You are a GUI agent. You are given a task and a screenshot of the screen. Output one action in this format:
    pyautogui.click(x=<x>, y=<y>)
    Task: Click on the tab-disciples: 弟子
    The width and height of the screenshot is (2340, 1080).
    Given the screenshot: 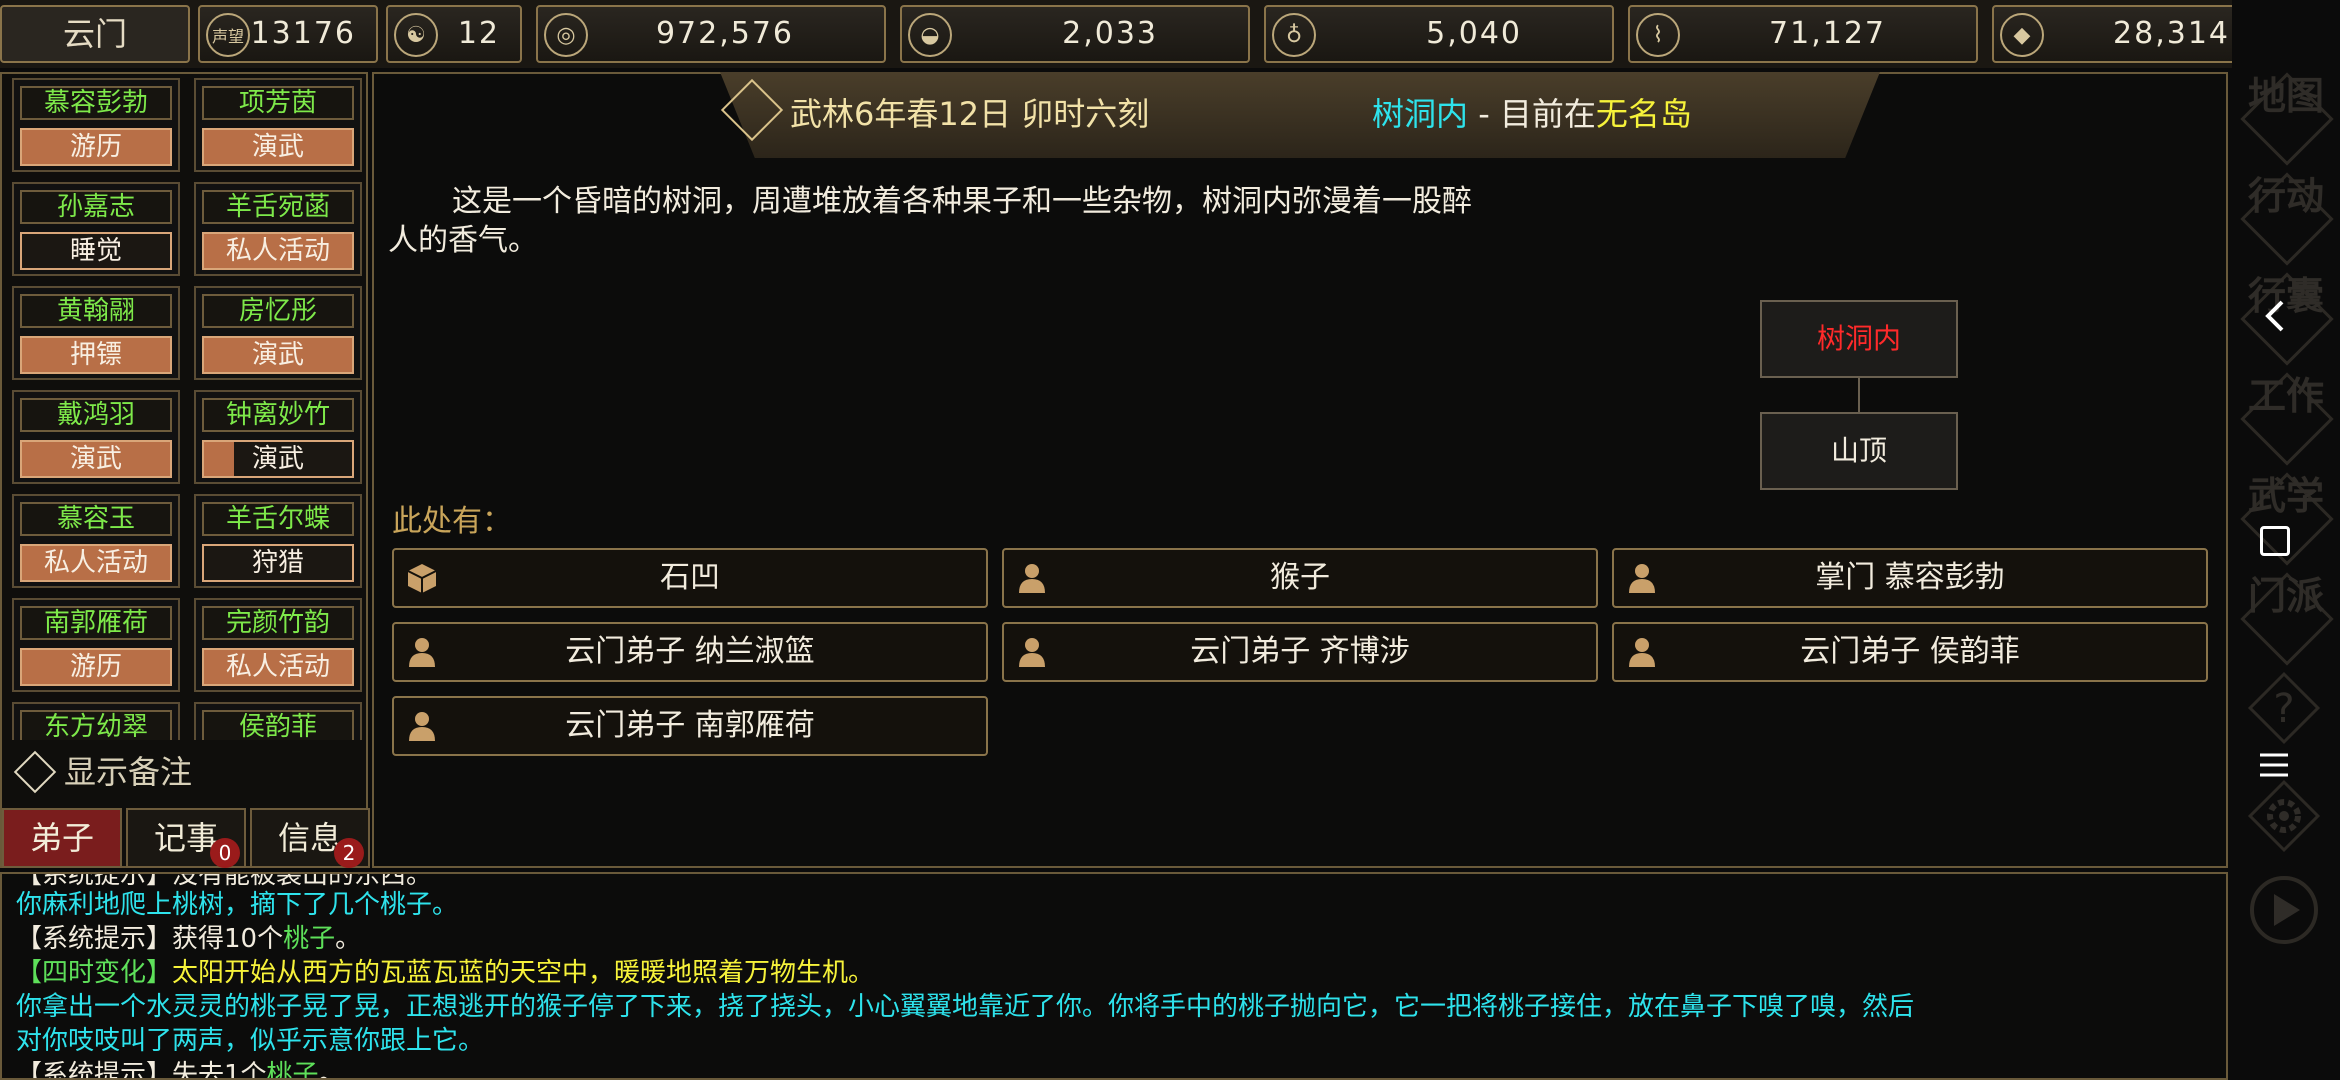 What is the action you would take?
    pyautogui.click(x=62, y=838)
    